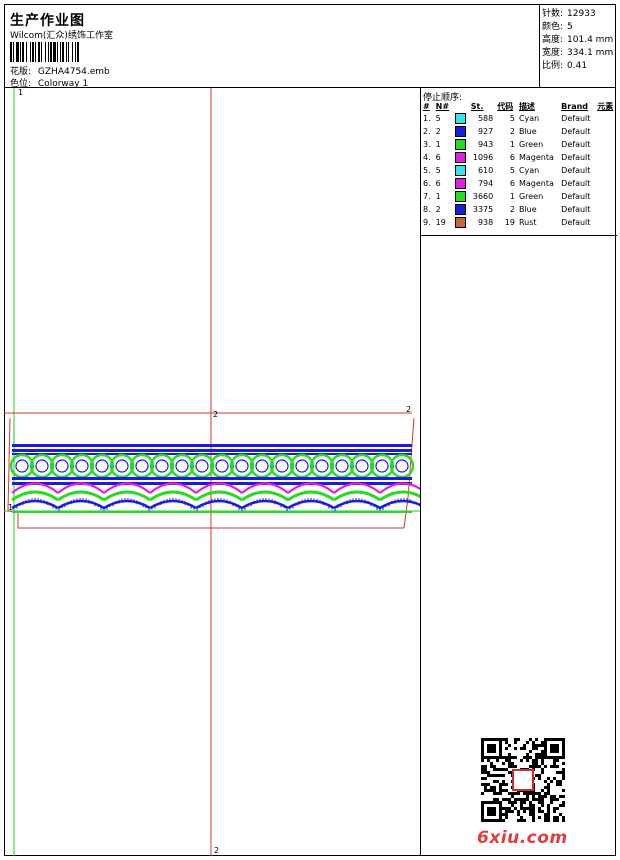 The width and height of the screenshot is (620, 860). I want to click on row-needle: 19, so click(440, 222).